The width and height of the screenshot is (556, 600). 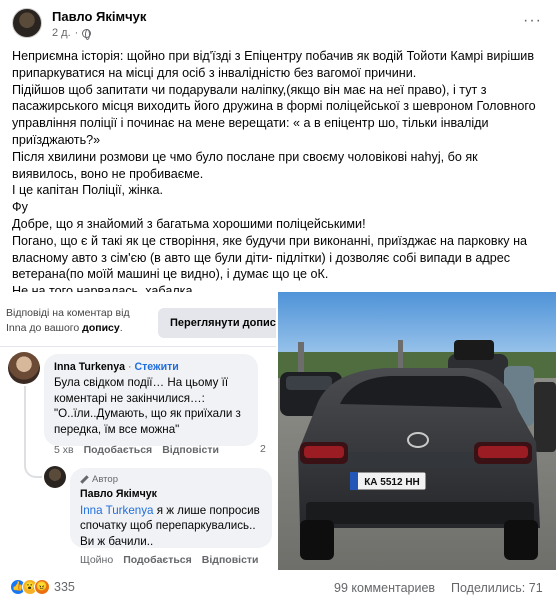 I want to click on post-time: 2 д., so click(x=61, y=33).